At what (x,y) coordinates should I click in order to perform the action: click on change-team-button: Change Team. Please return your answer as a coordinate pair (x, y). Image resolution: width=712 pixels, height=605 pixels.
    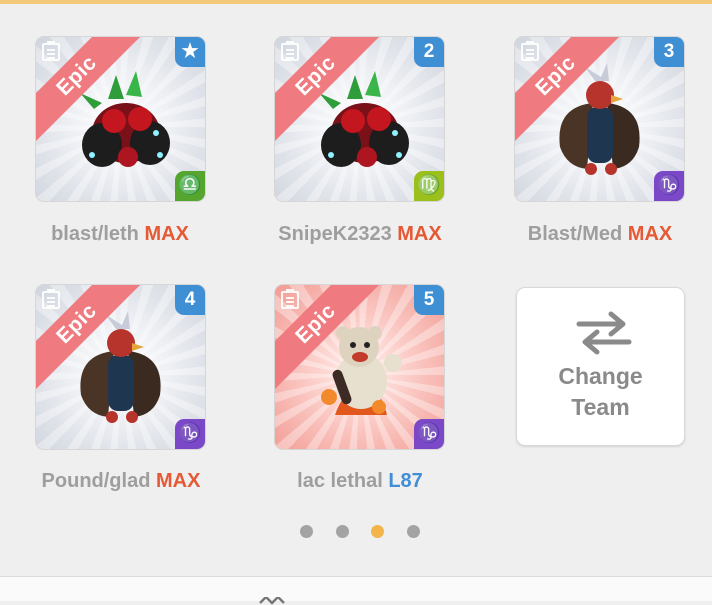
    Looking at the image, I should click on (600, 366).